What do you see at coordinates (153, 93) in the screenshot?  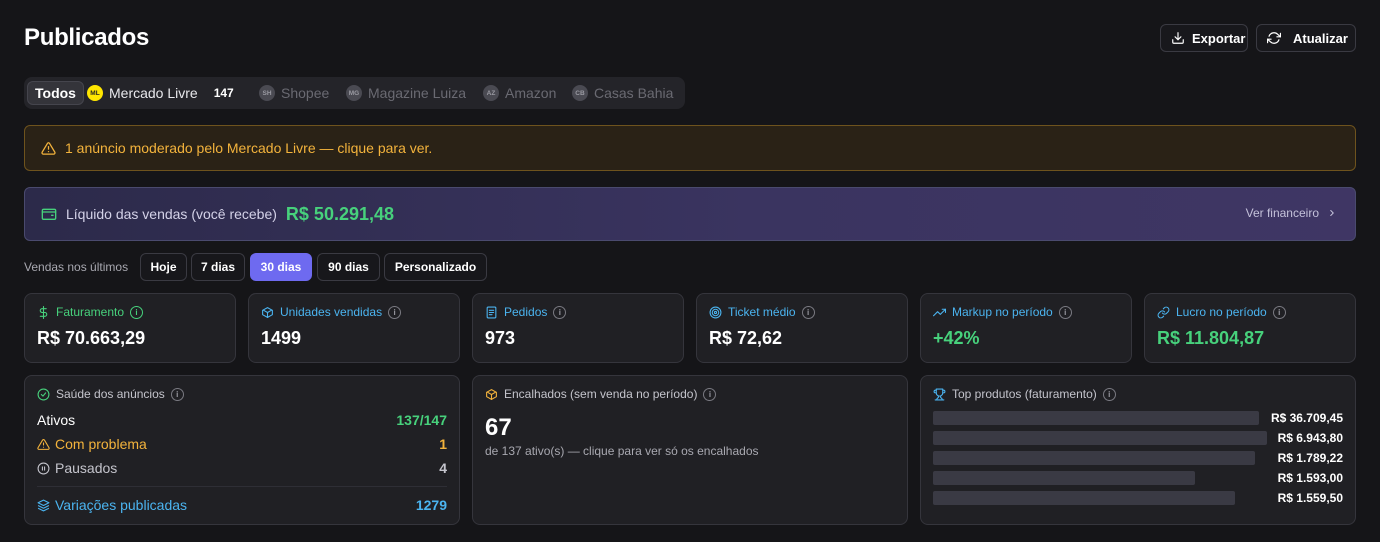 I see `tab-mercado-livre-label: Mercado Livre` at bounding box center [153, 93].